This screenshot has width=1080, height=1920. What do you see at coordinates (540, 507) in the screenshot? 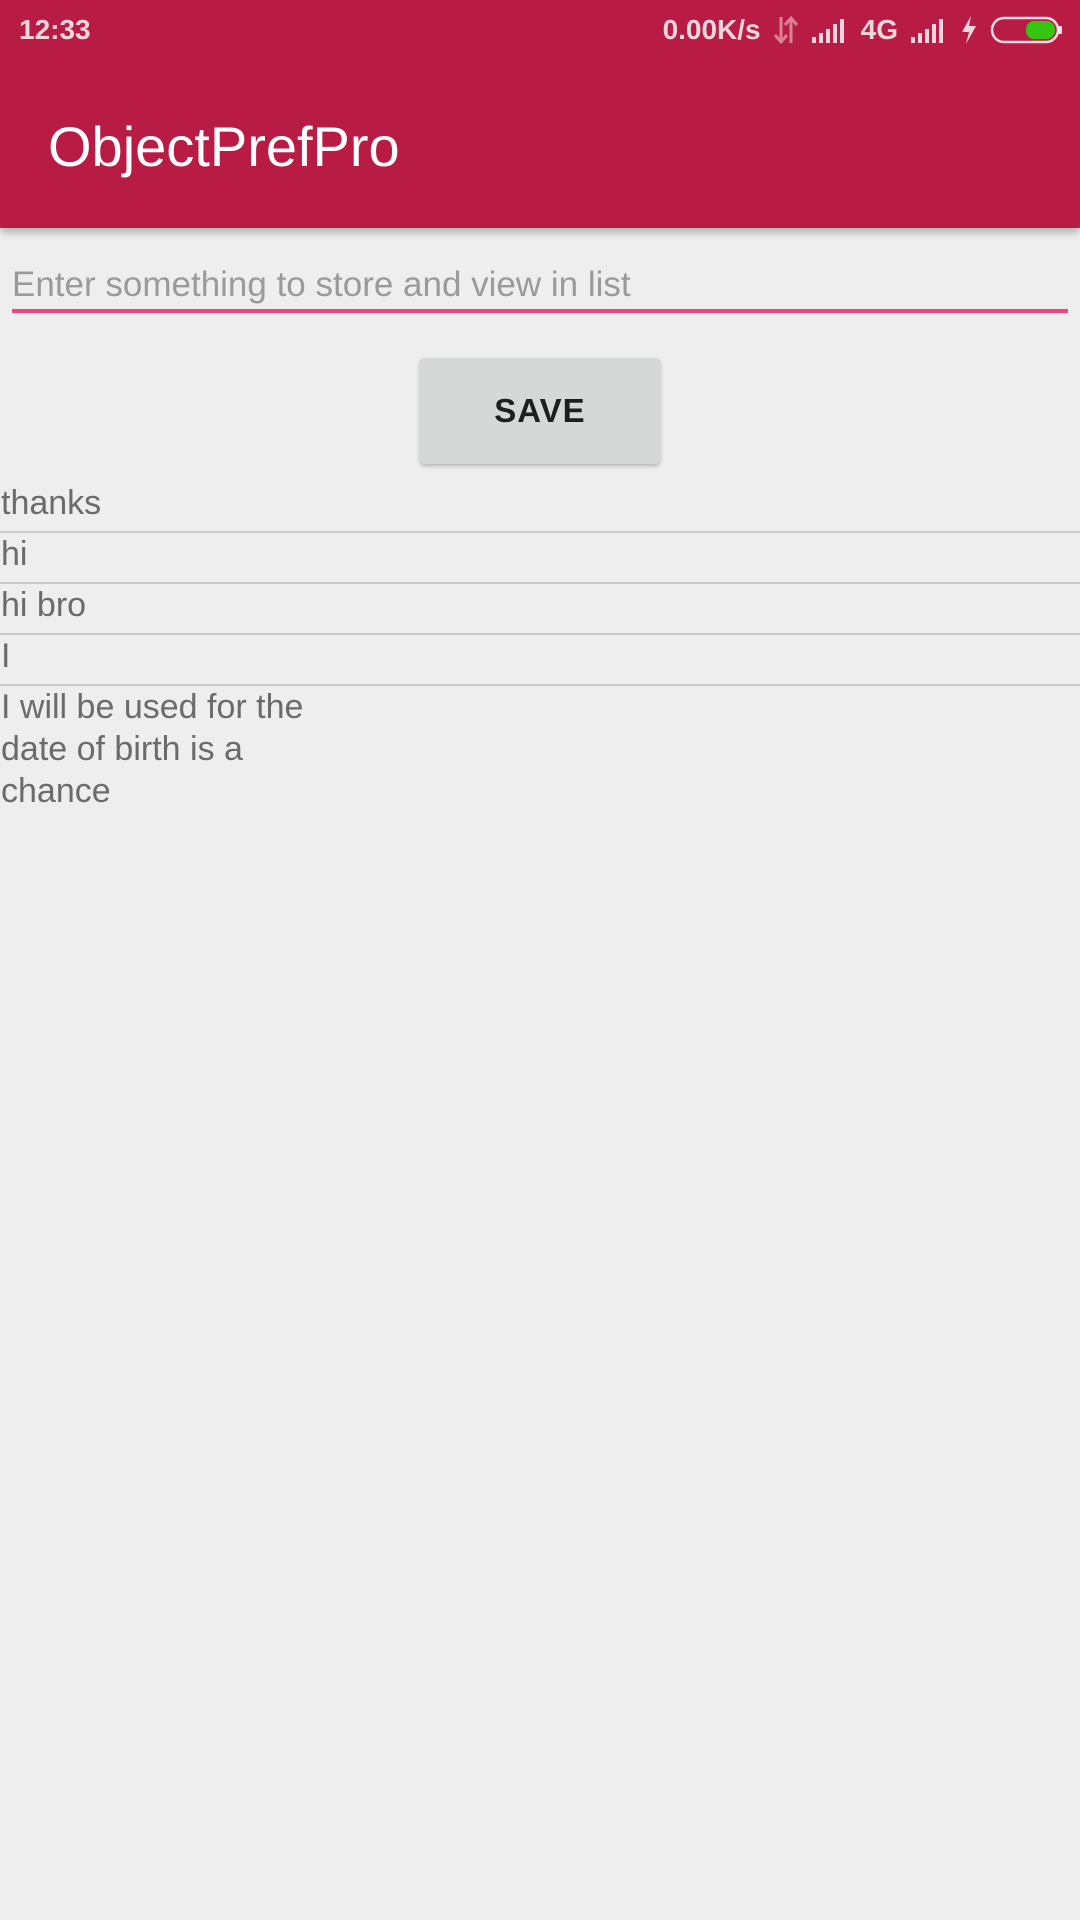
I see `list-item: thanks` at bounding box center [540, 507].